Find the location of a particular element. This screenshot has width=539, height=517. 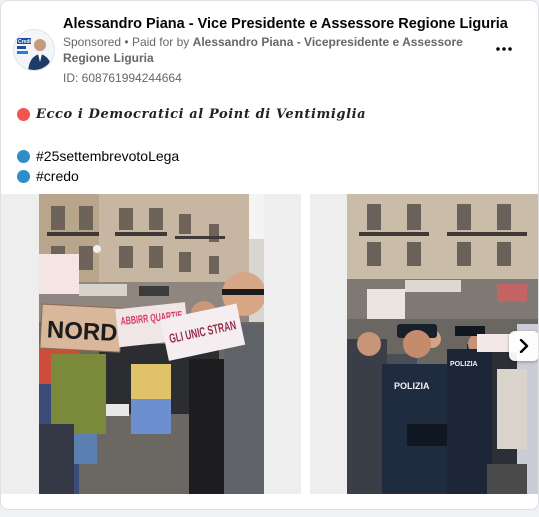

ad-id: ID: 608761994244664 is located at coordinates (122, 78).